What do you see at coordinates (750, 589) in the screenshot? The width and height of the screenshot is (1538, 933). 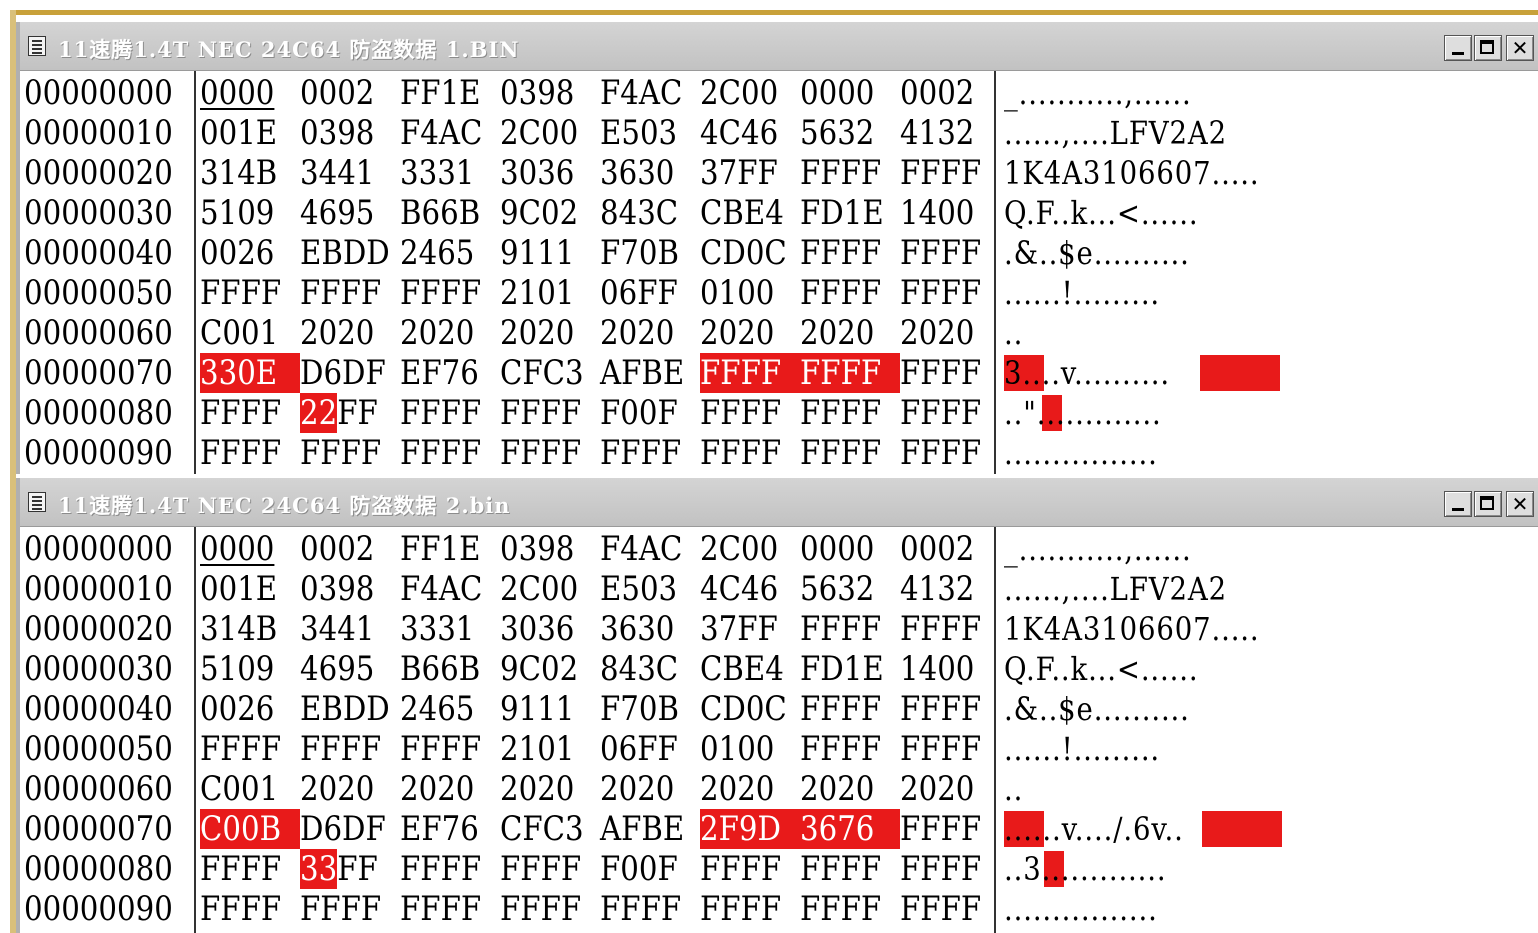 I see `hex-word: 4C46` at bounding box center [750, 589].